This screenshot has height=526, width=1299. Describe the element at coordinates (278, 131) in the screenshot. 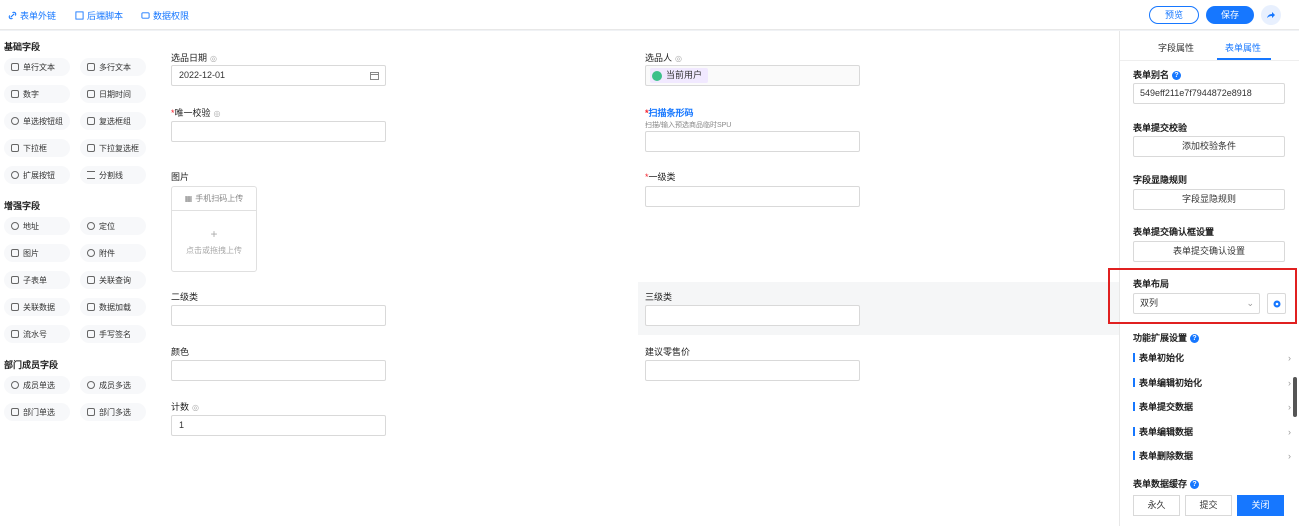

I see `unique-check-input` at that location.